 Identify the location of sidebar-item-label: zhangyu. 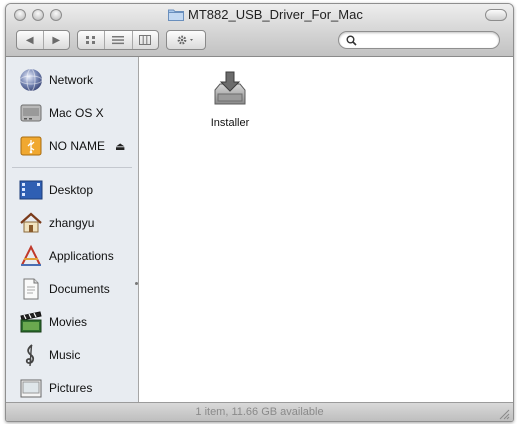
(72, 223).